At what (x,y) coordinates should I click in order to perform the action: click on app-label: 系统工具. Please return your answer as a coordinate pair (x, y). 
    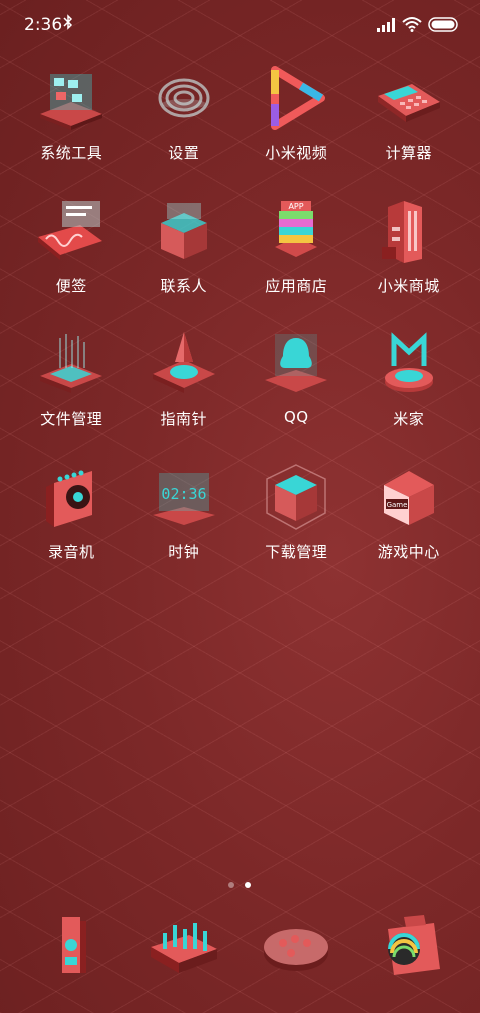
    Looking at the image, I should click on (71, 153).